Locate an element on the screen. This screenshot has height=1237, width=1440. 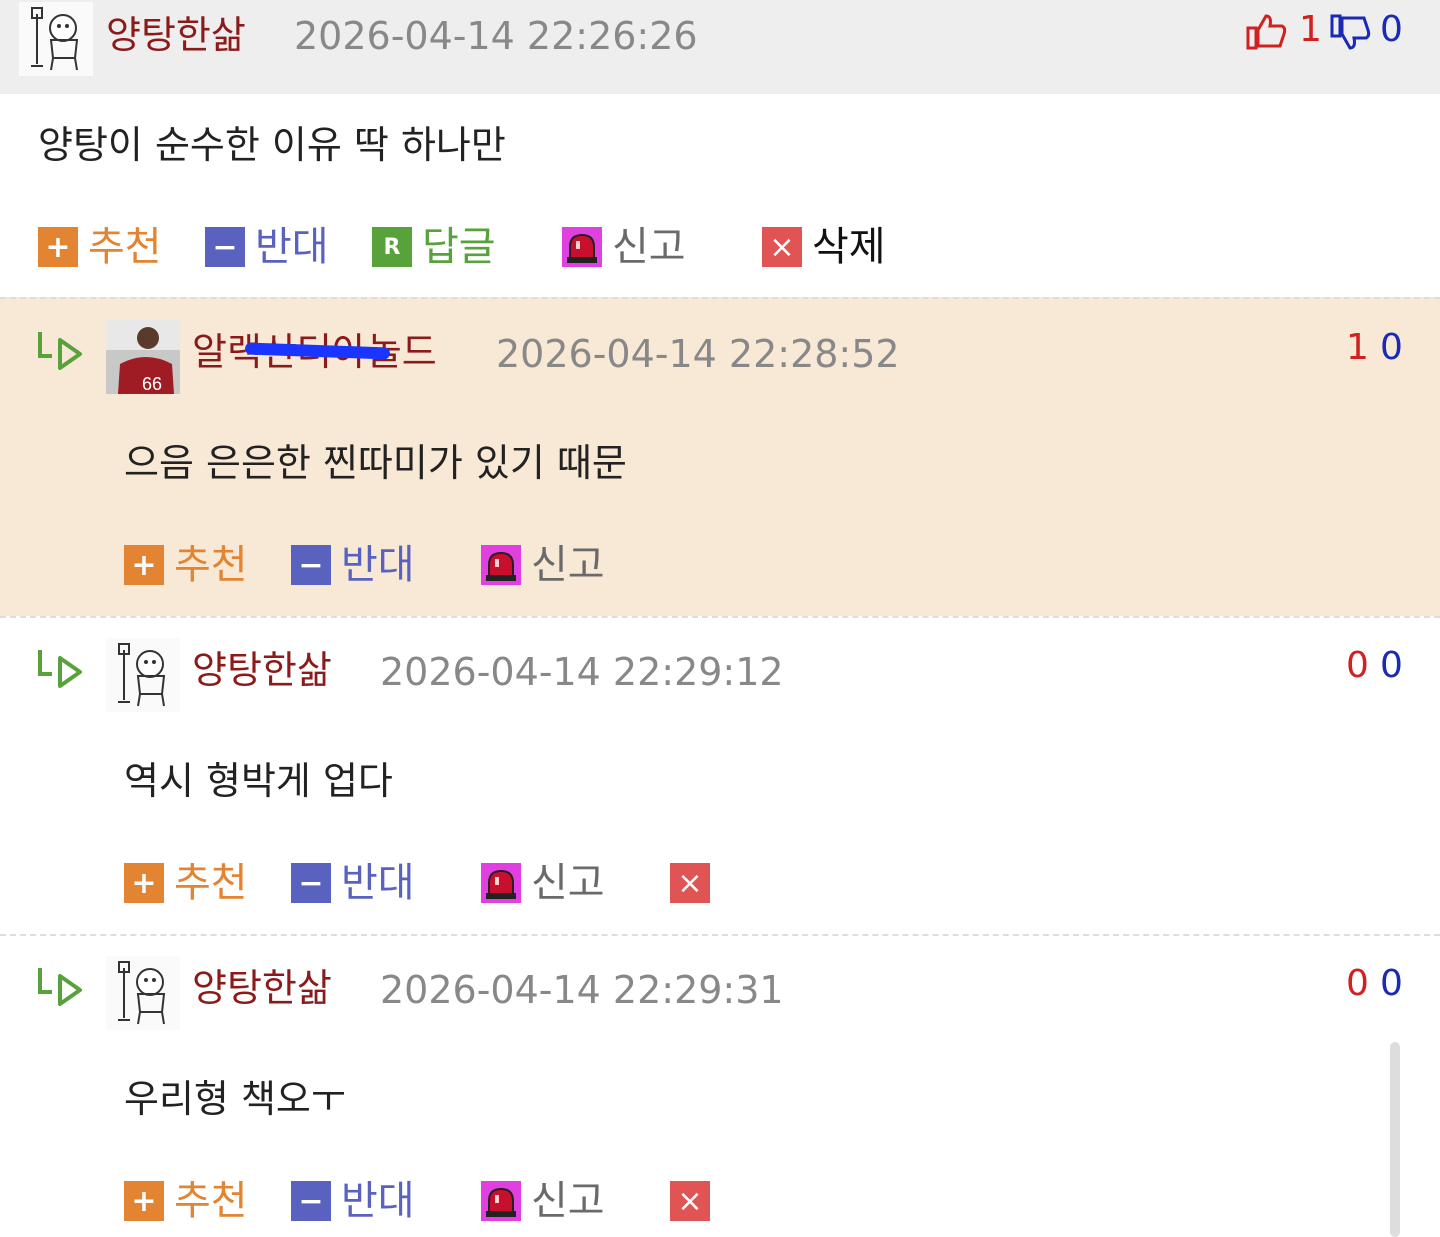
reply-text: 우리형 책오ㅜ is located at coordinates (235, 1099).